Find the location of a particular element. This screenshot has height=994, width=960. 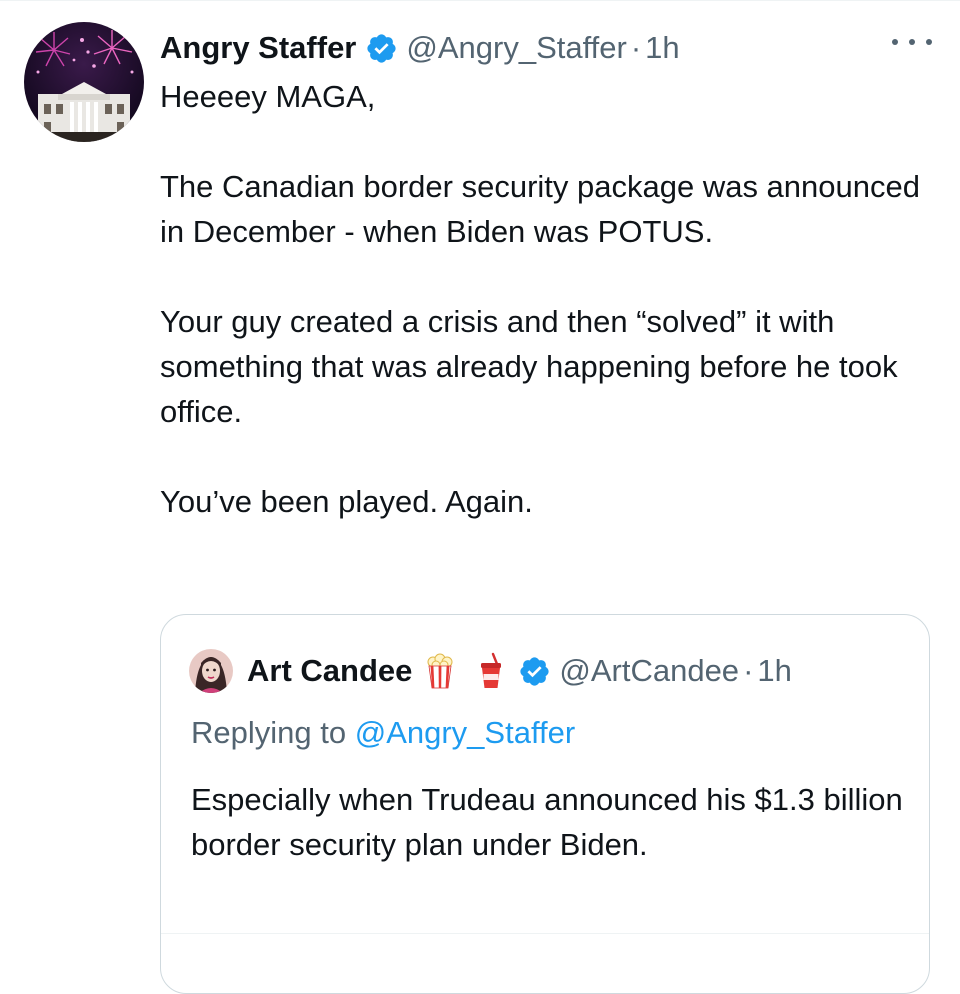

quoted-author-avatar is located at coordinates (211, 671).